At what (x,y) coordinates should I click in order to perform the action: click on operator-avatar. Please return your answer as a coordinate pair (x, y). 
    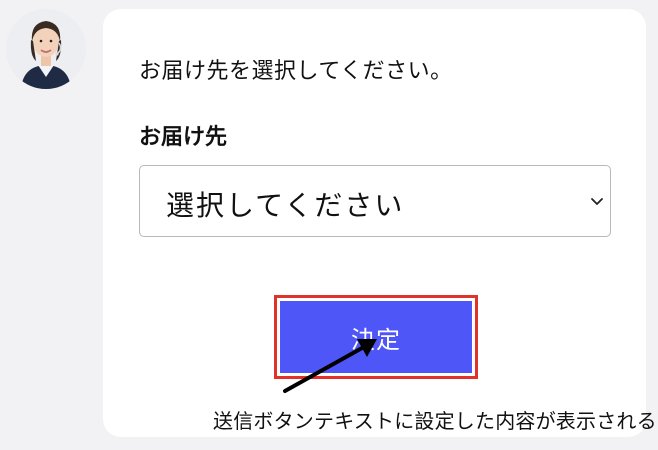
    Looking at the image, I should click on (46, 49).